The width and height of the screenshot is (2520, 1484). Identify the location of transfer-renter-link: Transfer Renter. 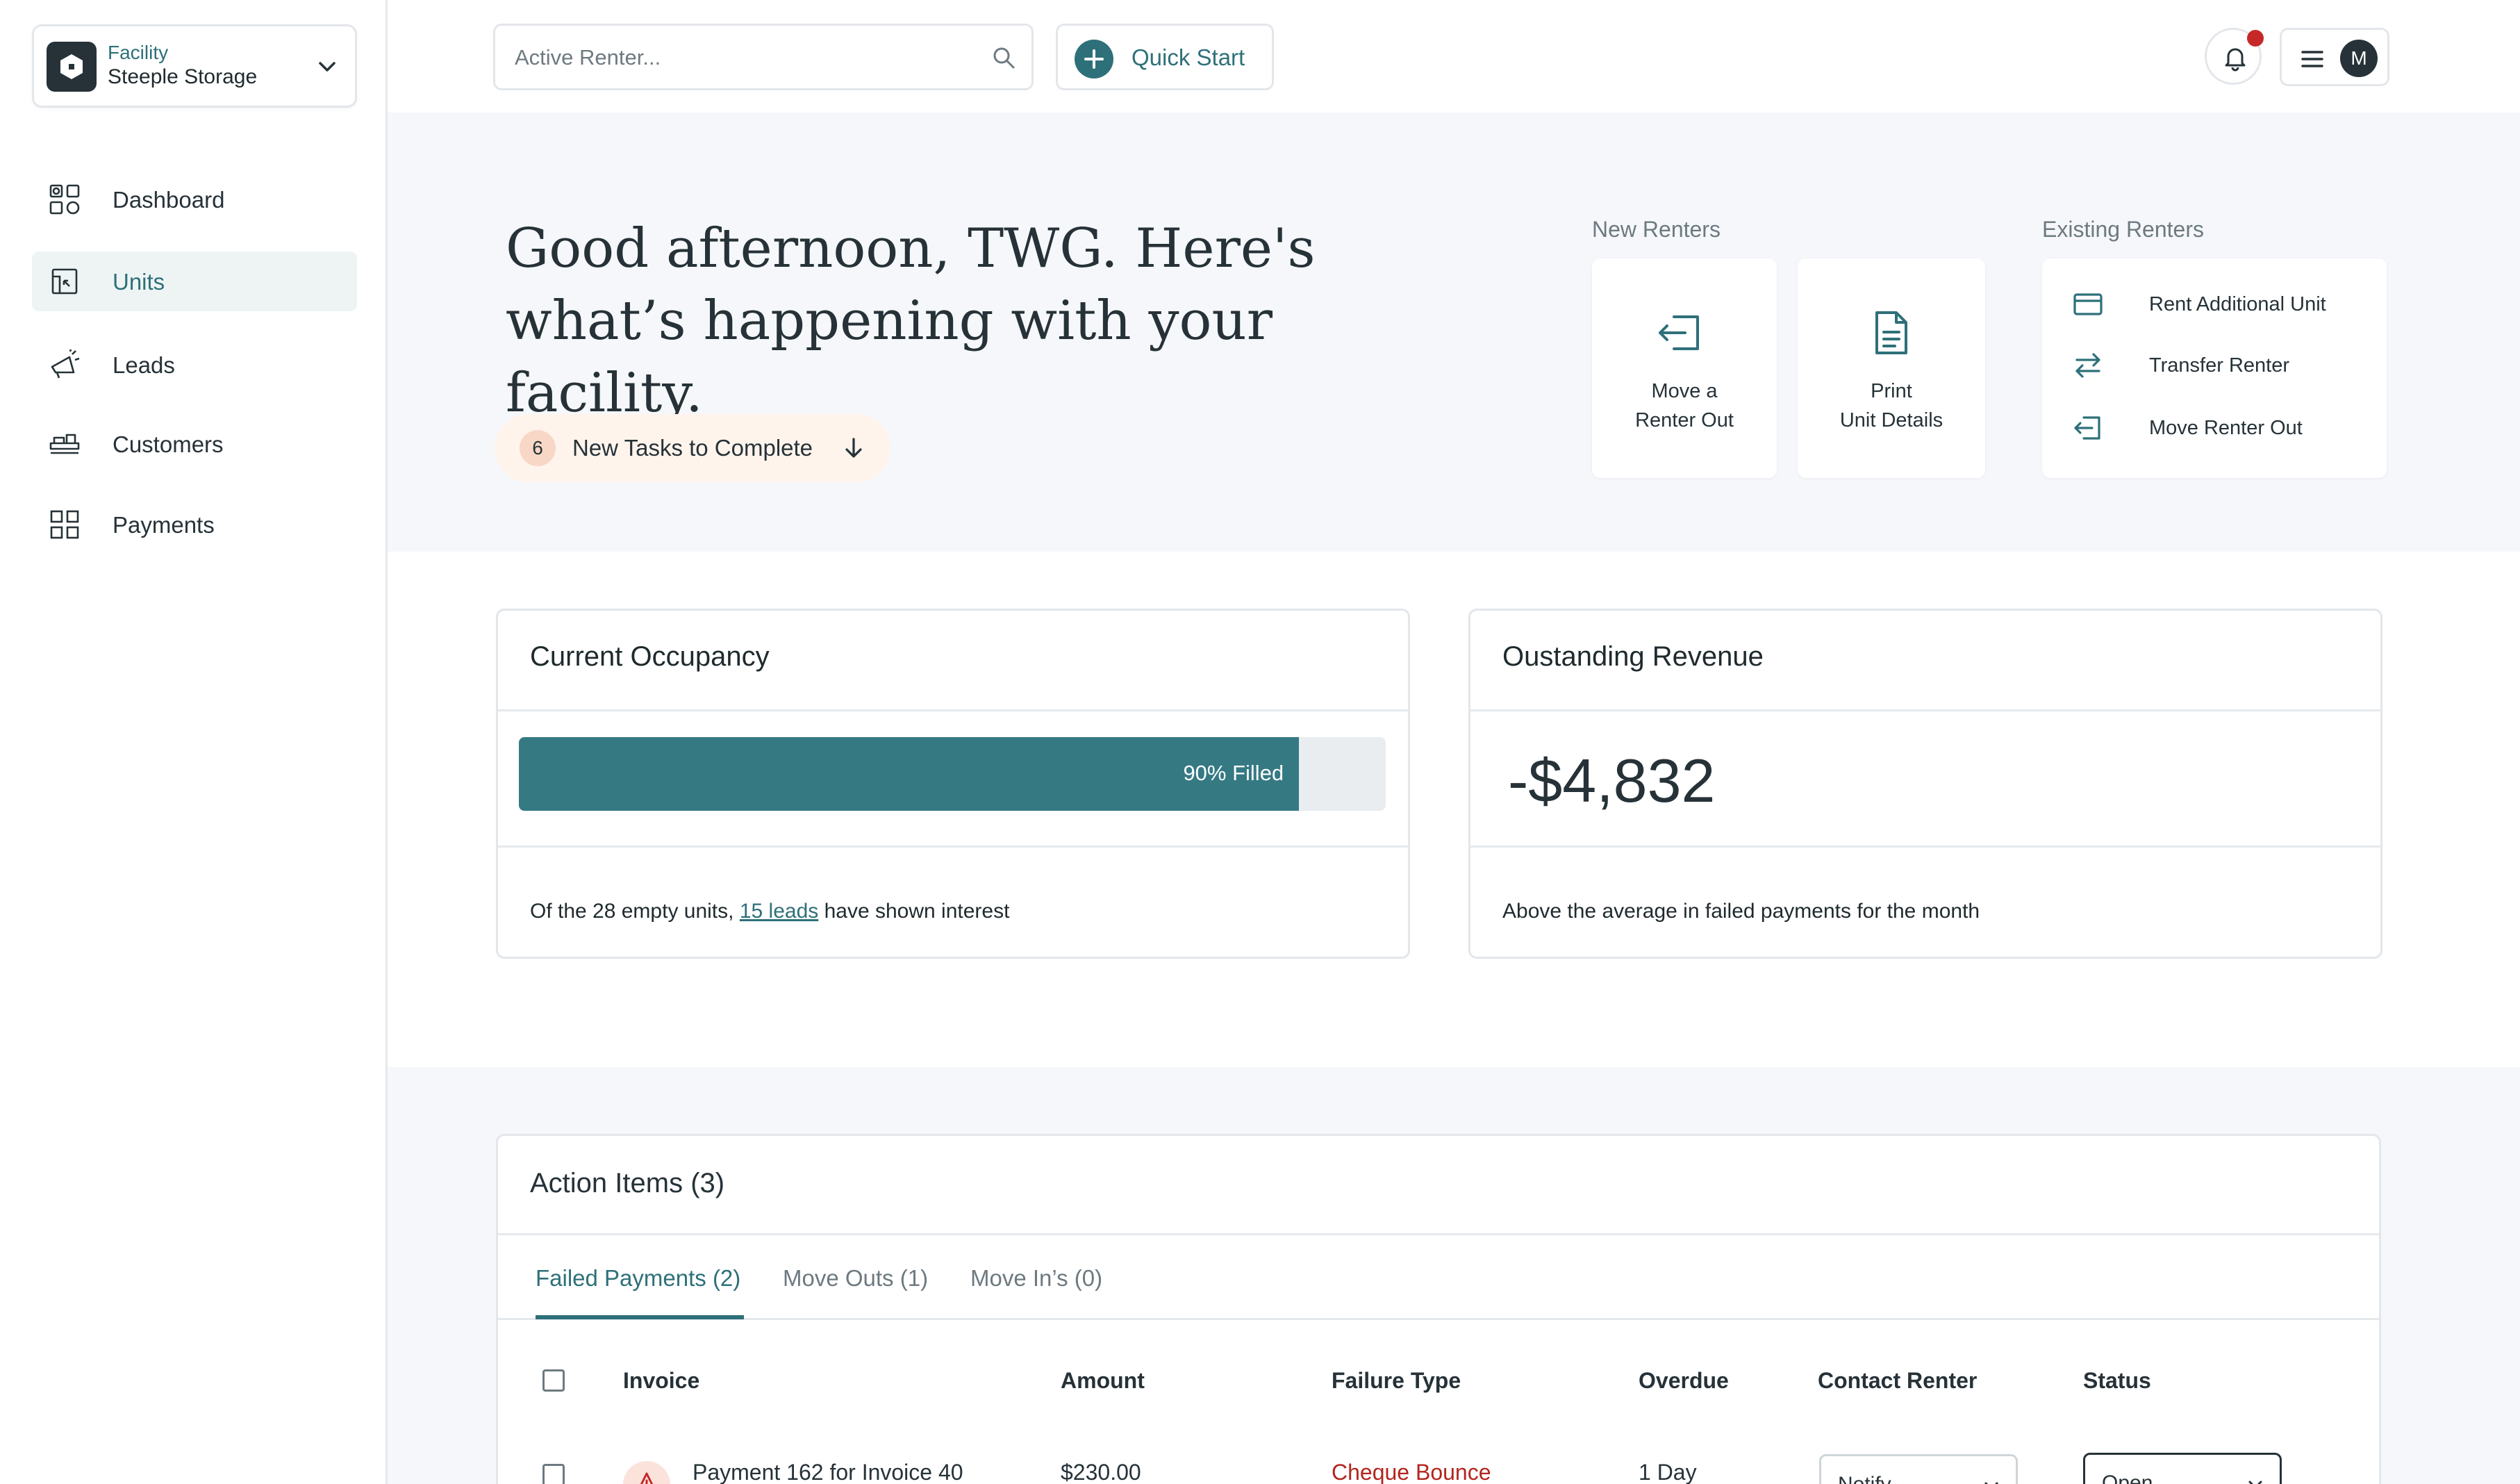
(2212, 367).